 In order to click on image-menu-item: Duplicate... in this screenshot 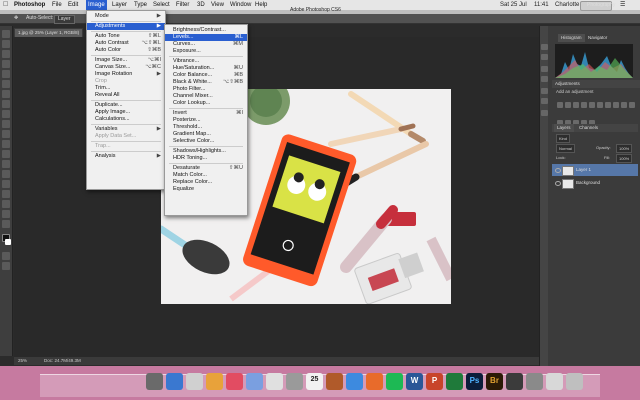, I will do `click(126, 105)`.